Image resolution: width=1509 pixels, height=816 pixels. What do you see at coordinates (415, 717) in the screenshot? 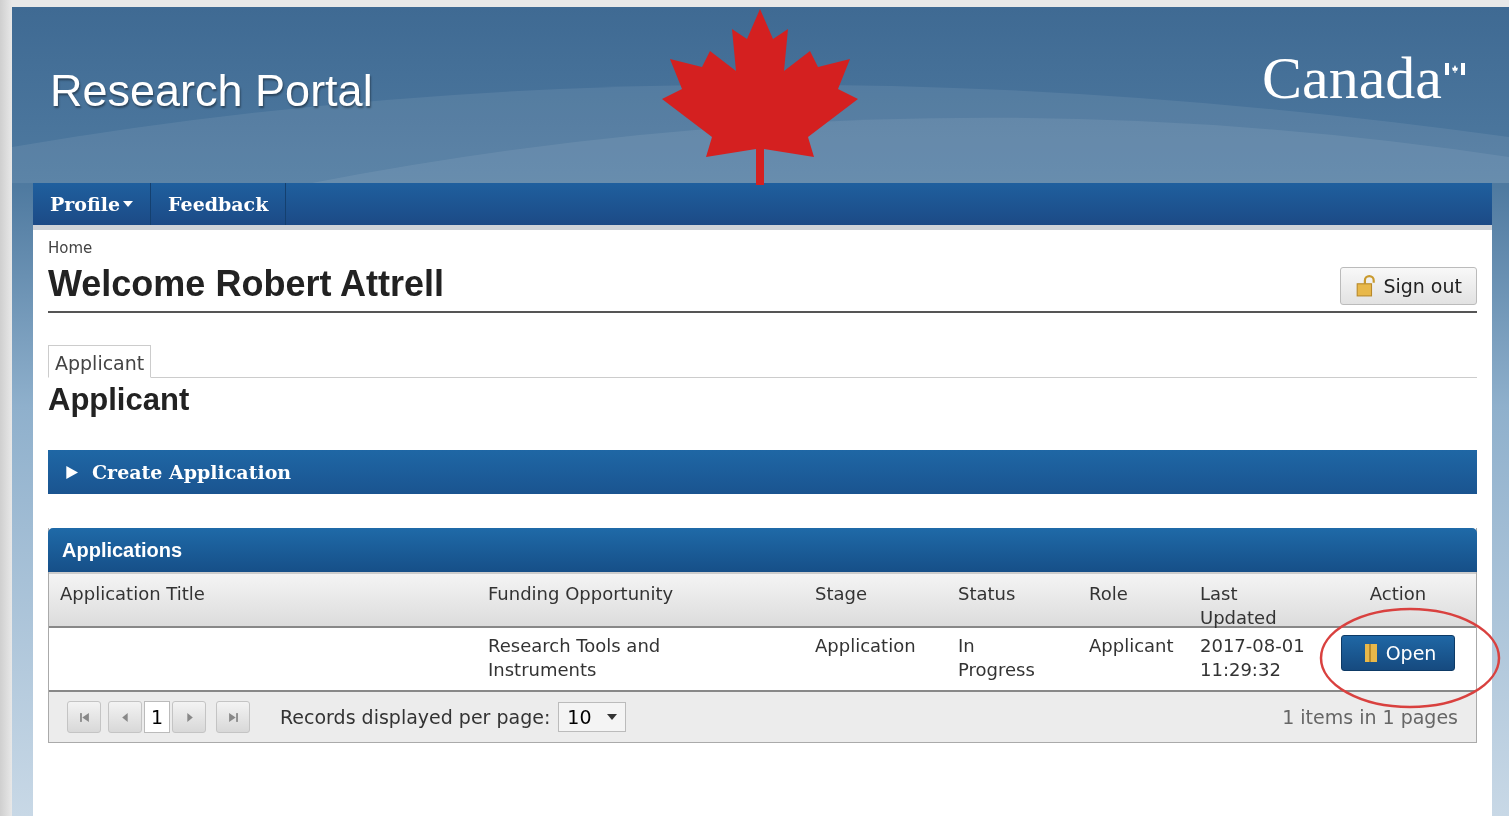
I see `per-page-label: Records displayed per page:` at bounding box center [415, 717].